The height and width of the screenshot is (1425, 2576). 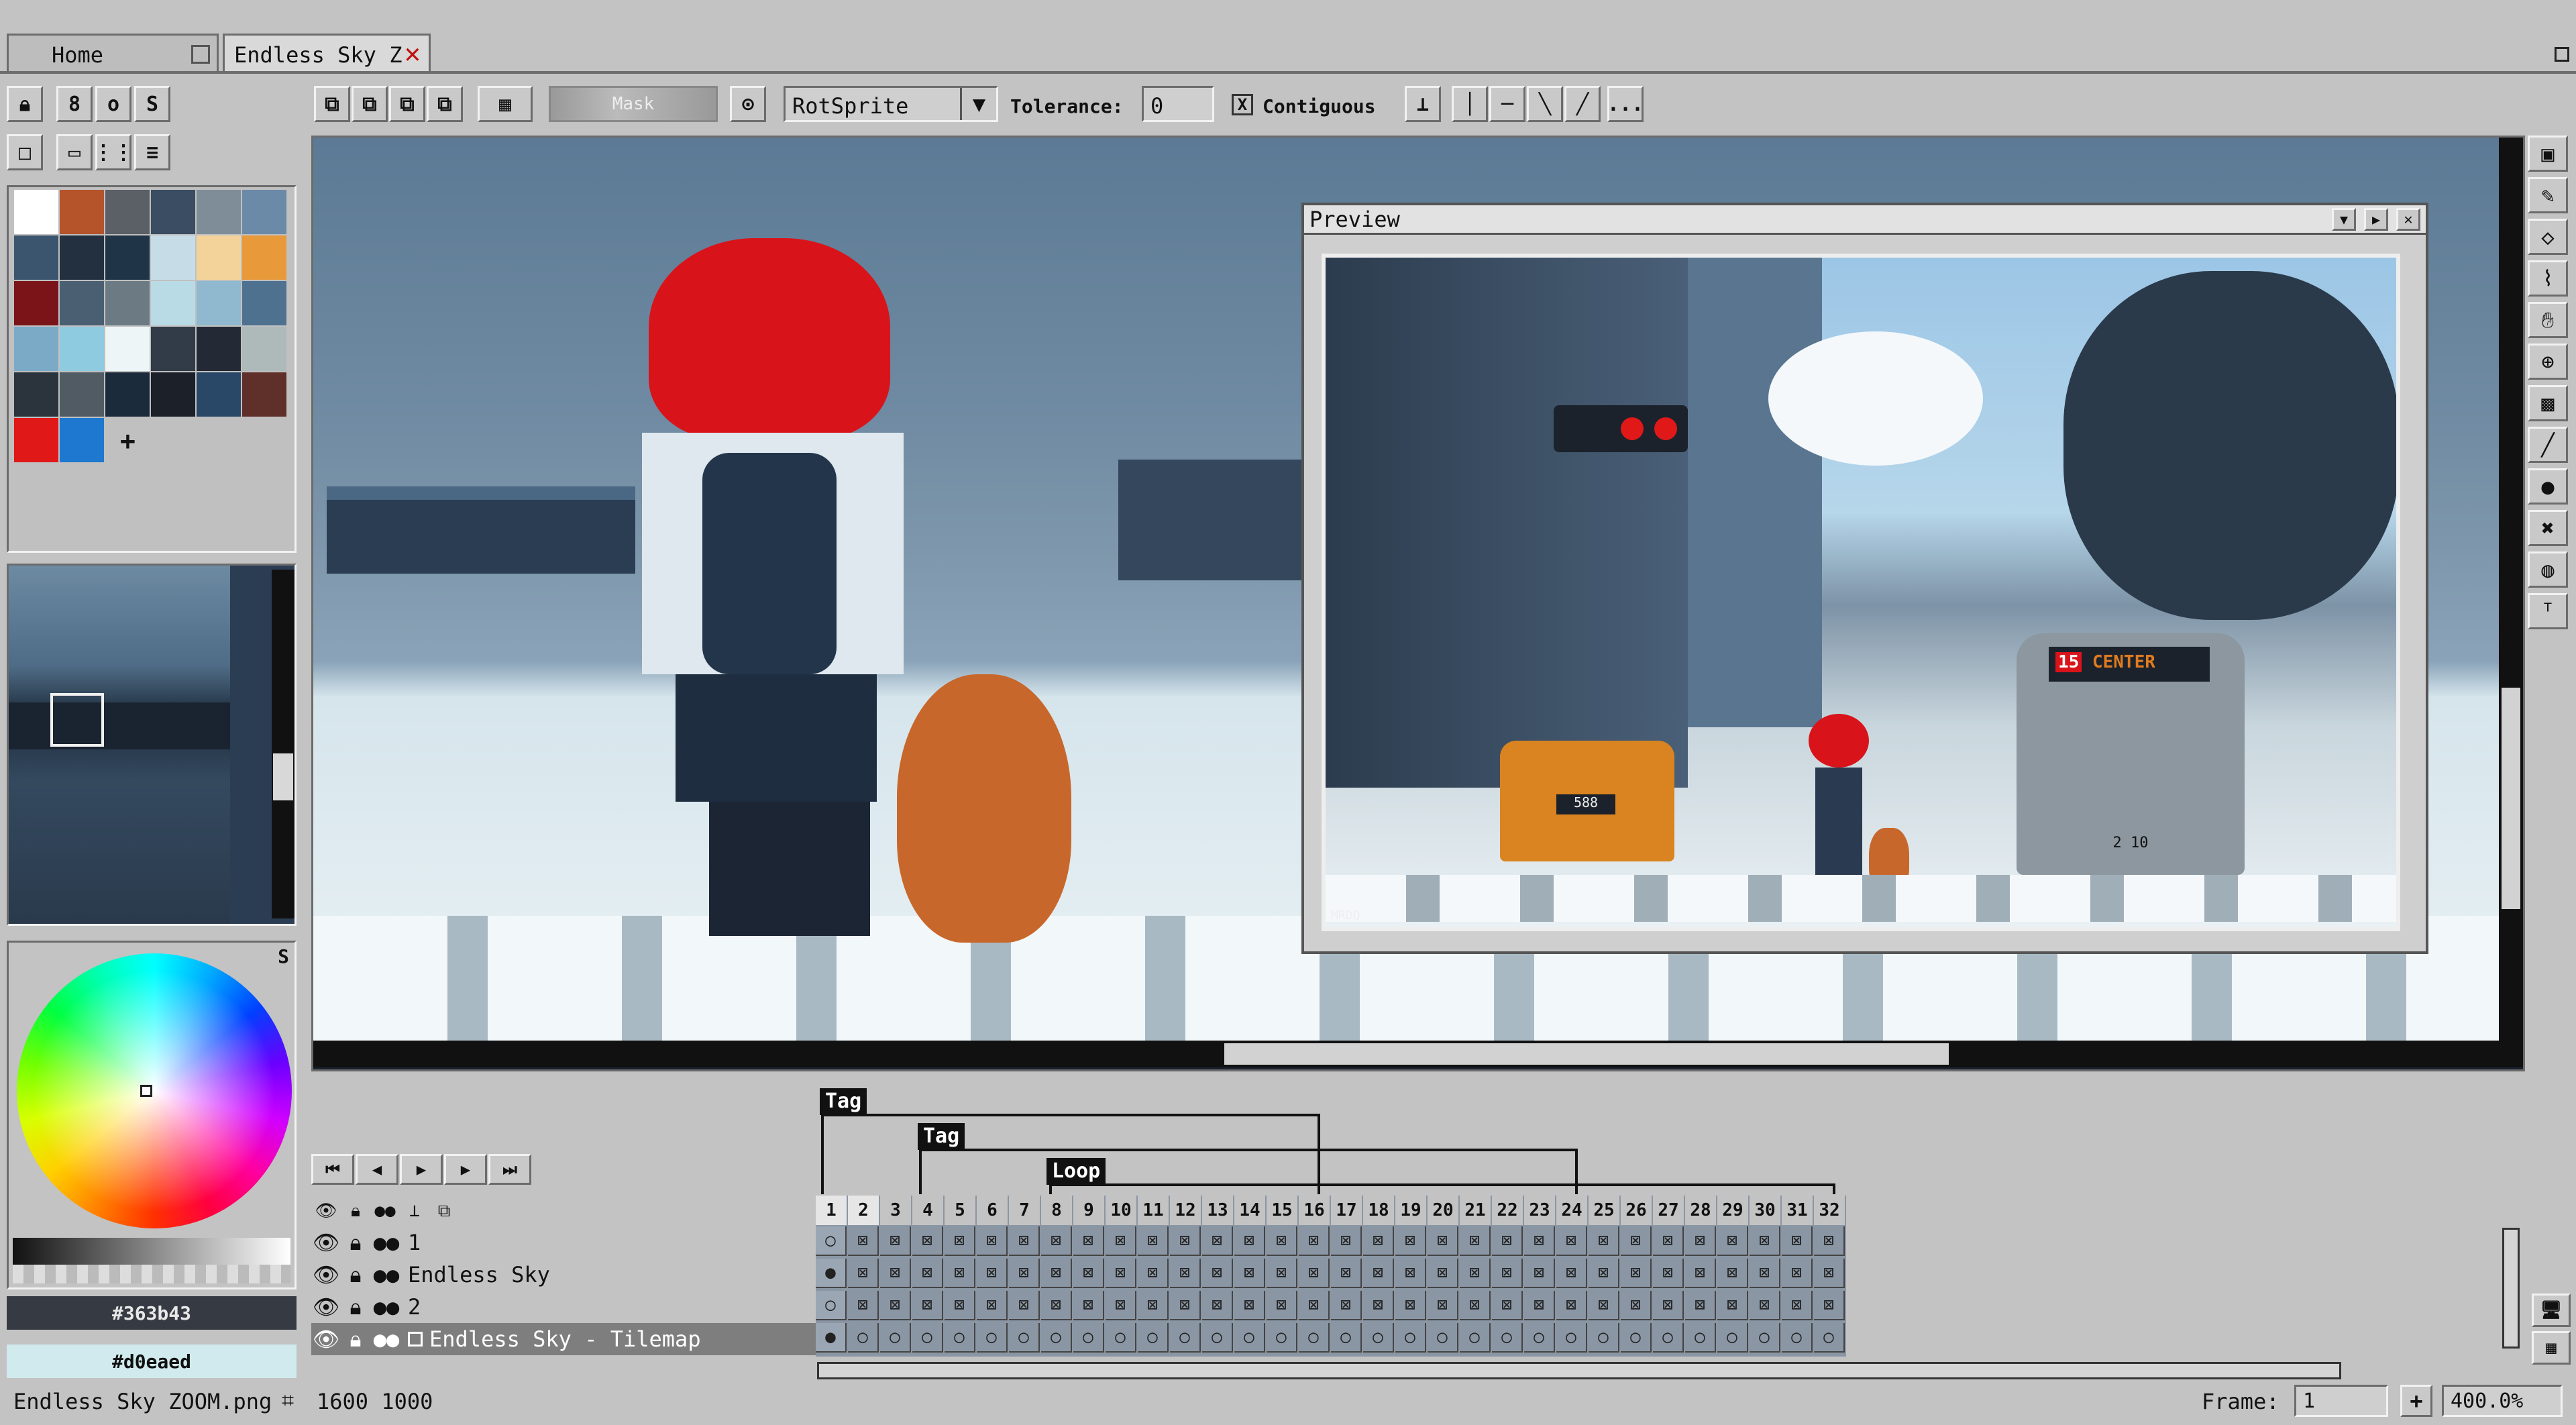 I want to click on previous-frame-icon: ◀︎, so click(x=377, y=1169).